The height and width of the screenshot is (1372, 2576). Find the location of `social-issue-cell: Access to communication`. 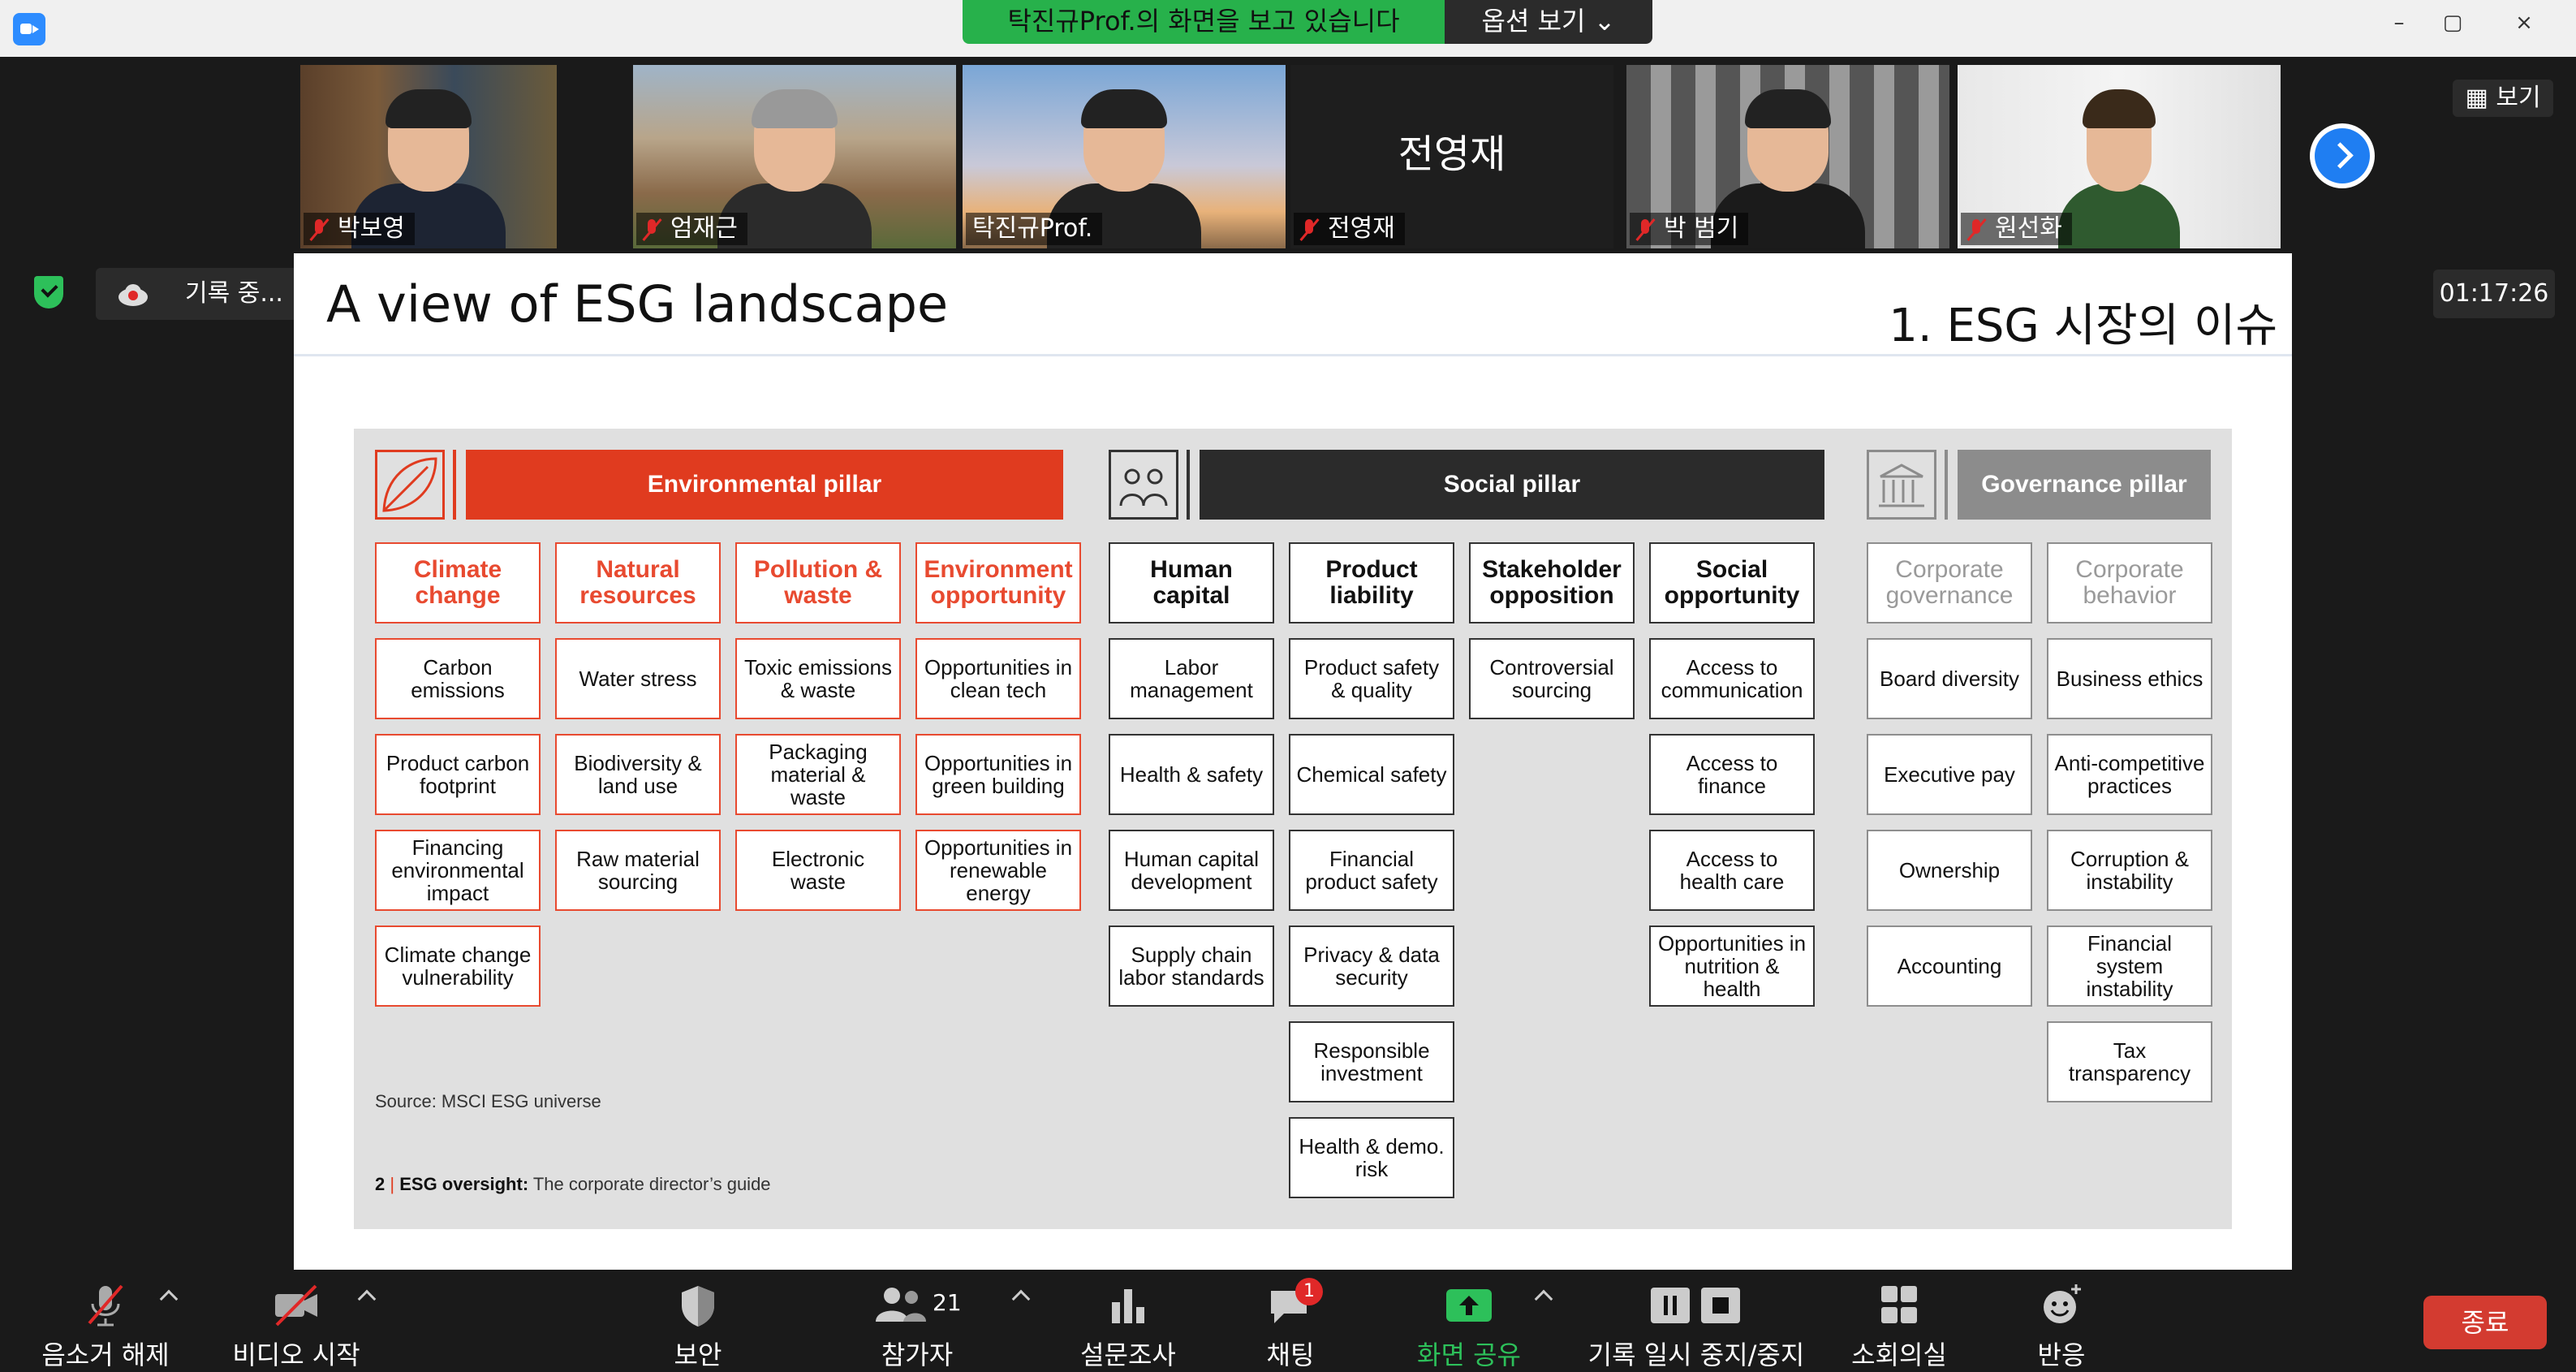

social-issue-cell: Access to communication is located at coordinates (1732, 679).